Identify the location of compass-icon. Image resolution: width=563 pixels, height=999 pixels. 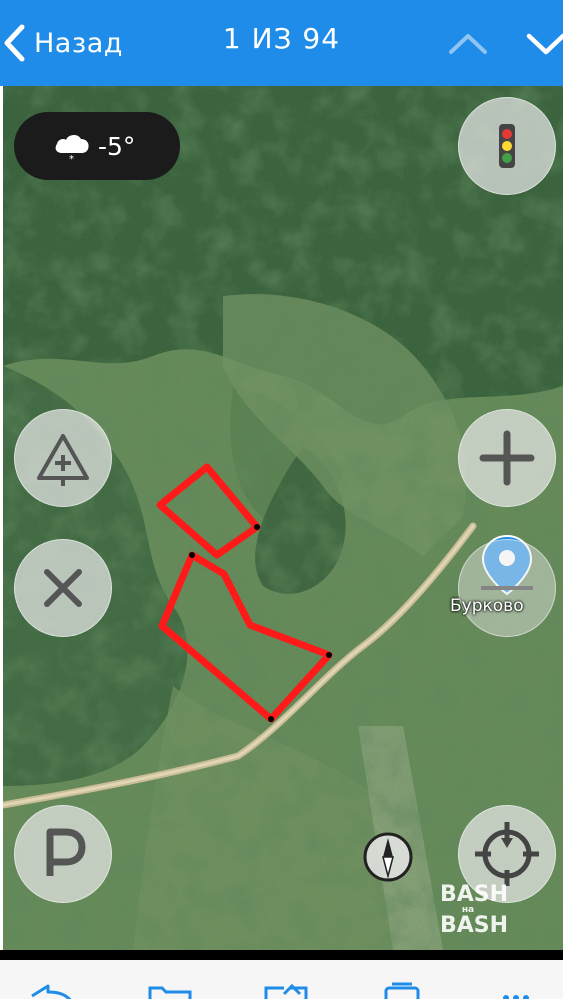
(388, 857).